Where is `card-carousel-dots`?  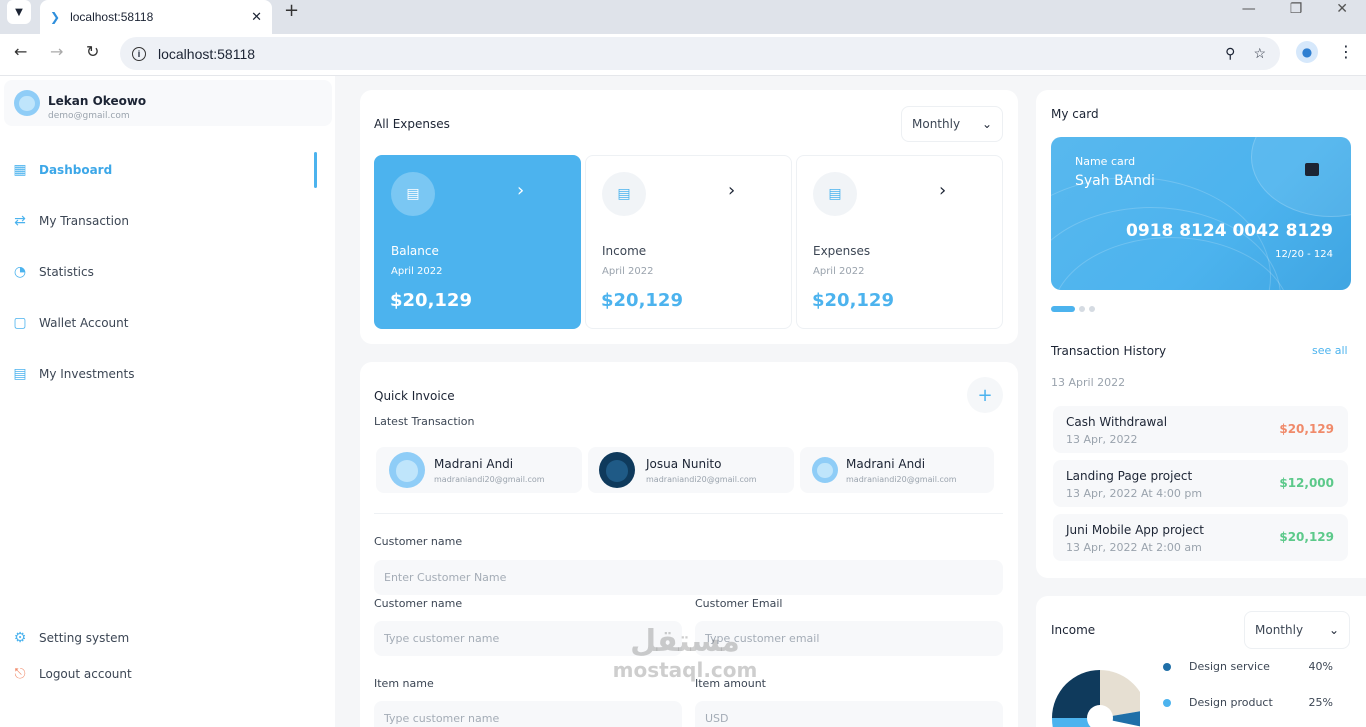
card-carousel-dots is located at coordinates (1073, 309).